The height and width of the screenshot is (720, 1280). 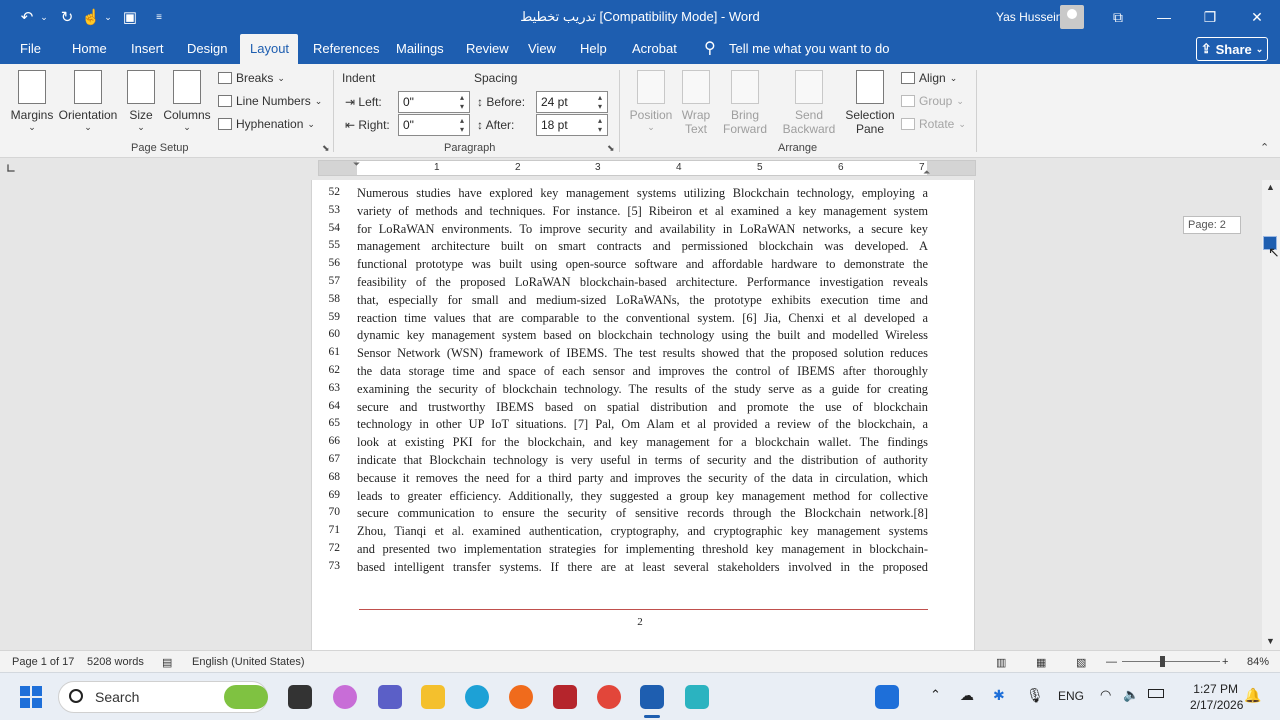 What do you see at coordinates (115, 662) in the screenshot?
I see `word-count: 5208 words` at bounding box center [115, 662].